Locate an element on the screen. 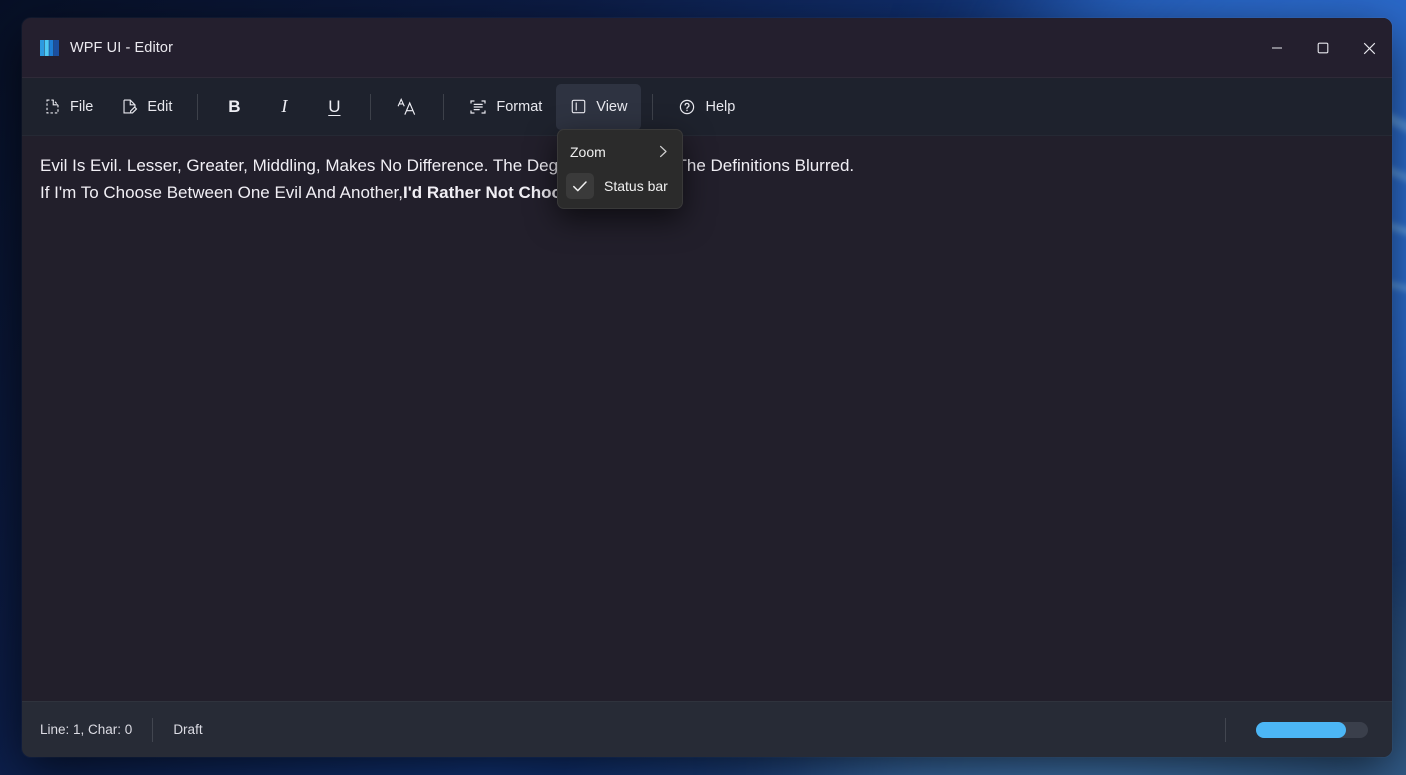  close-icon is located at coordinates (1369, 48).